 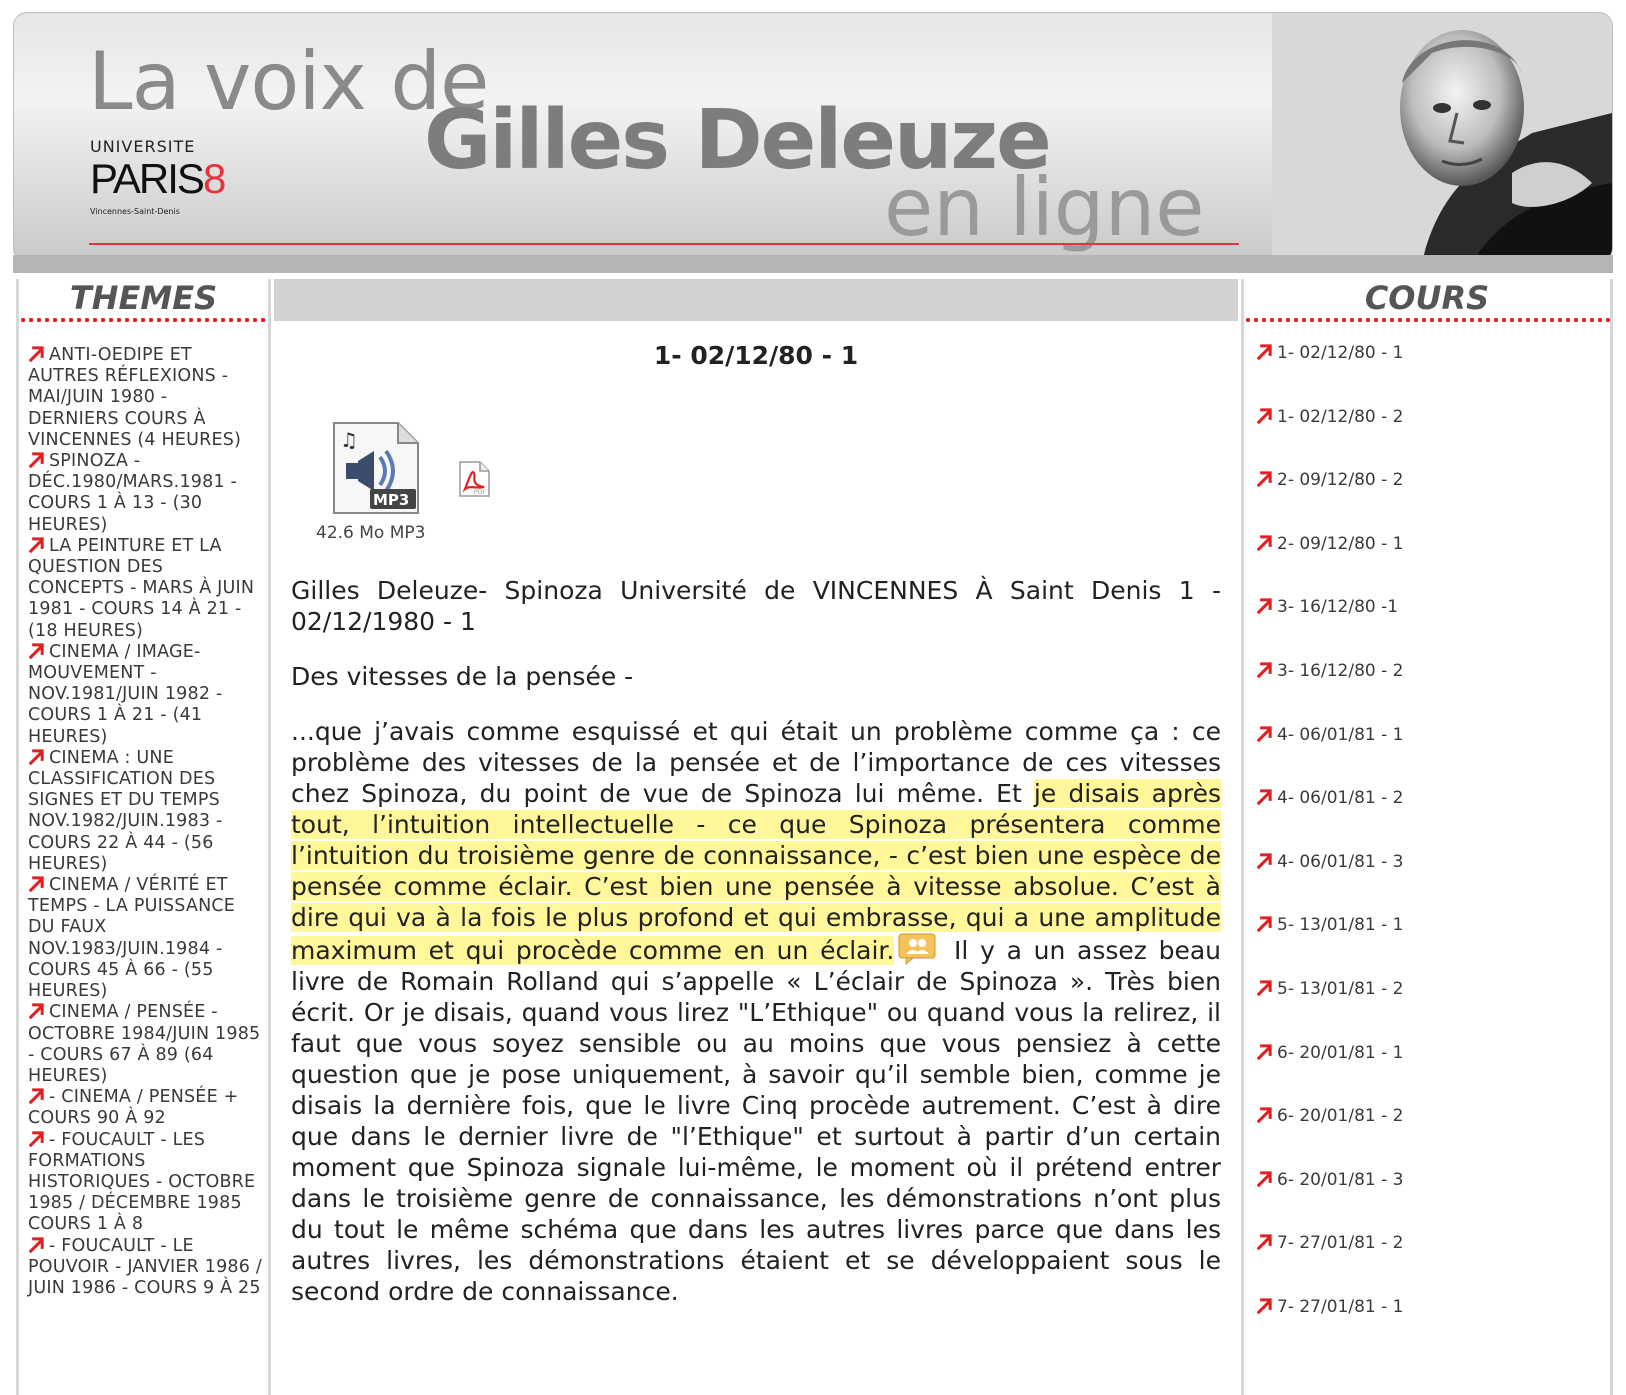 I want to click on theme-link: - CINEMA / PENSÉE + COURS 90 À 92, so click(x=145, y=1108).